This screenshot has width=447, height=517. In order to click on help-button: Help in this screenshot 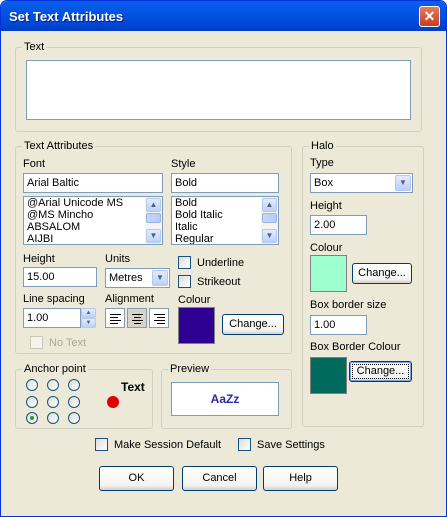, I will do `click(300, 478)`.